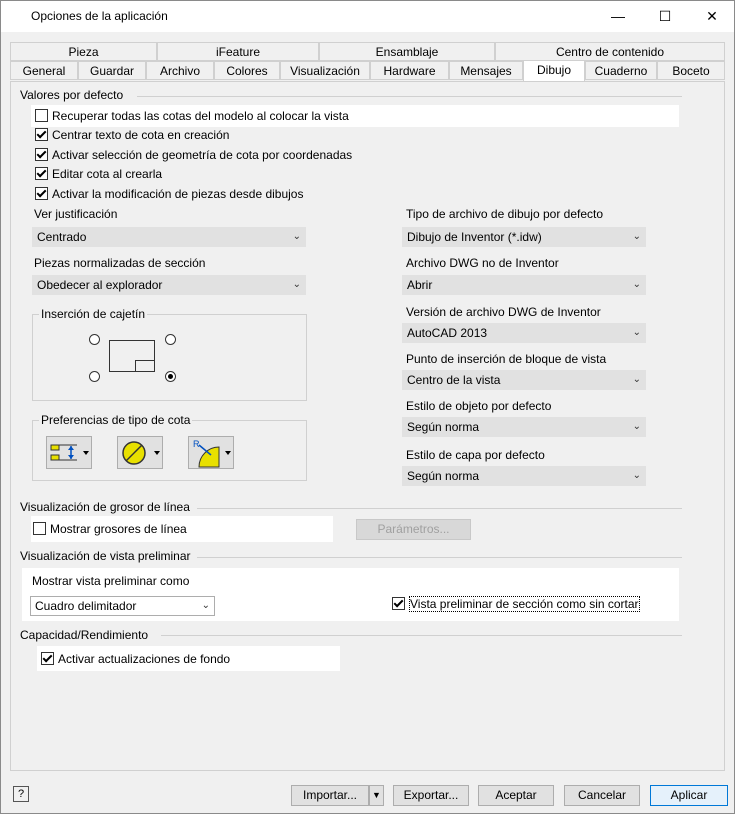 This screenshot has height=814, width=735. What do you see at coordinates (21, 794) in the screenshot?
I see `help-icon: ?` at bounding box center [21, 794].